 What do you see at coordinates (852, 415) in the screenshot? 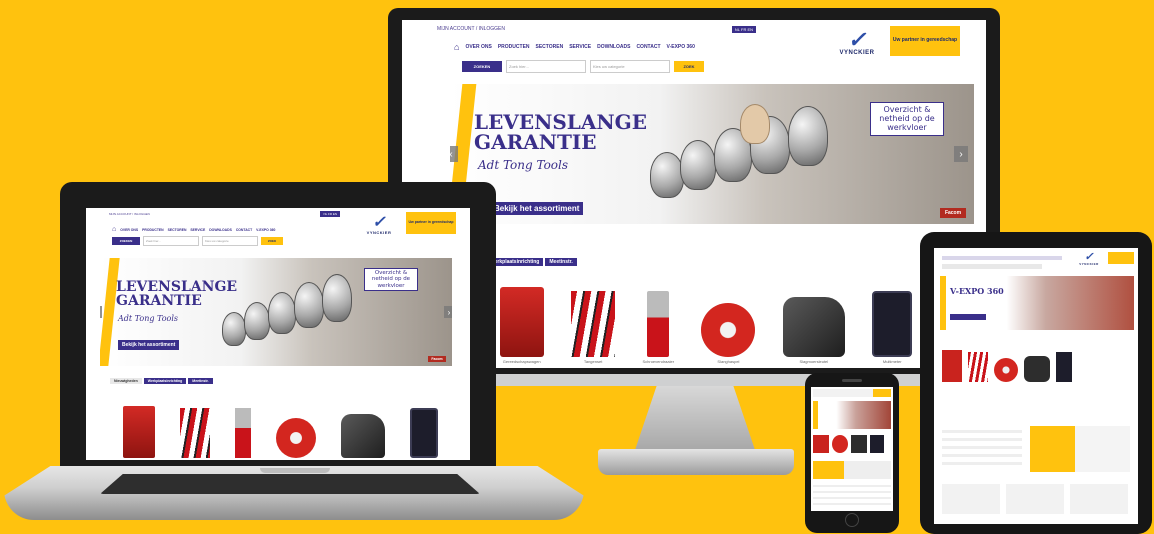
I see `phone-banner` at bounding box center [852, 415].